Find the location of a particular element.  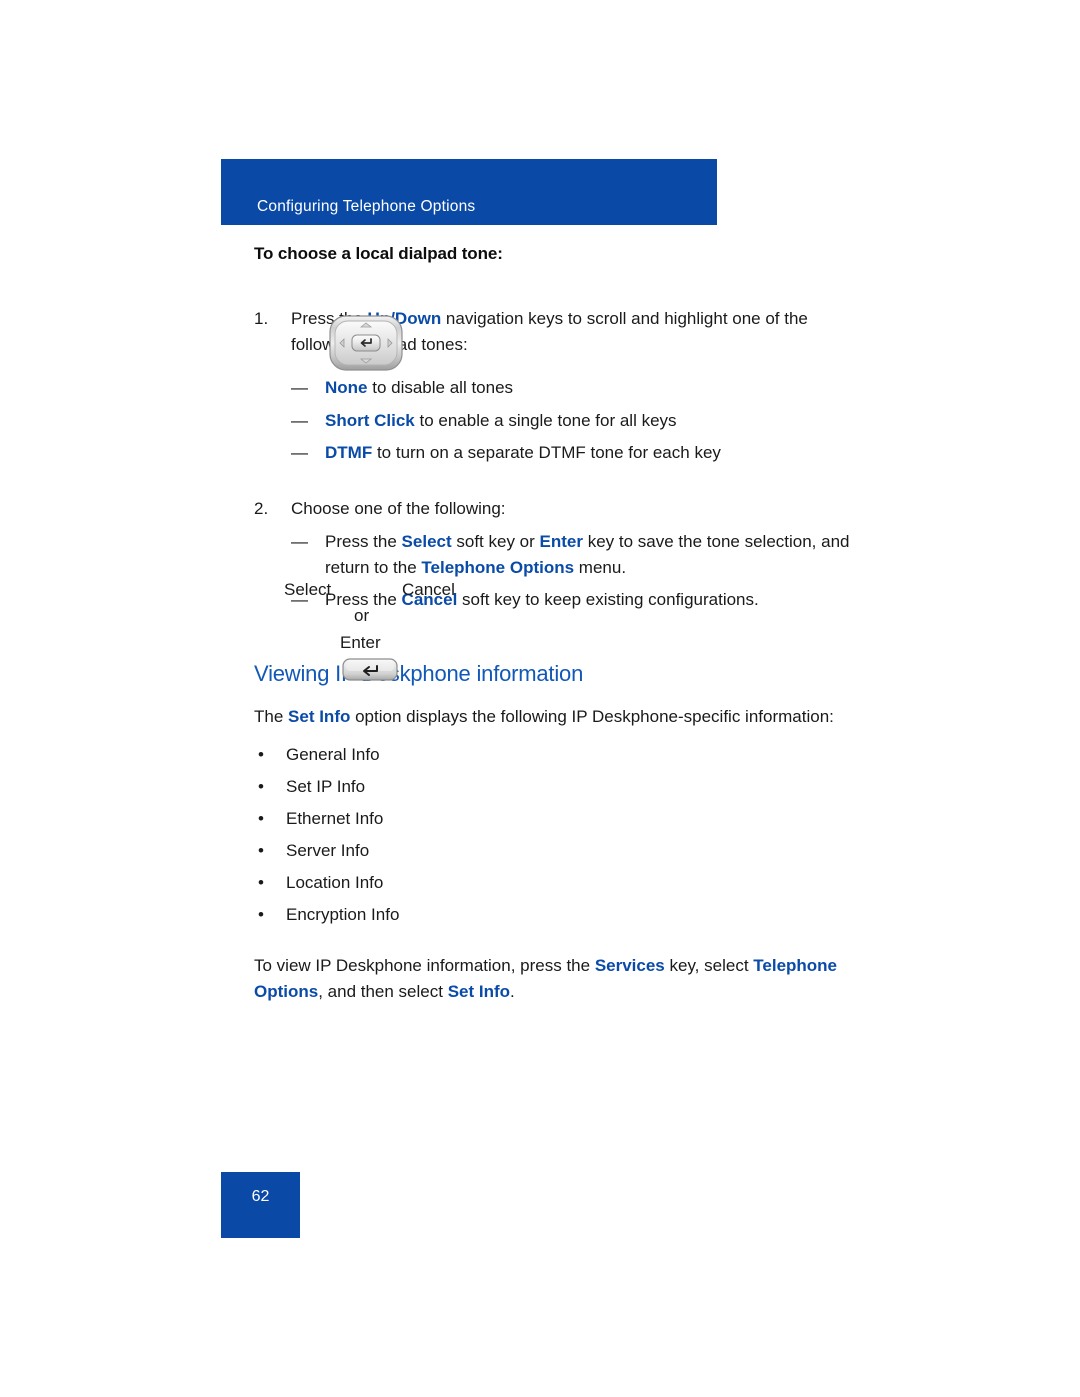

header-title: Configuring Telephone Options is located at coordinates (366, 206).